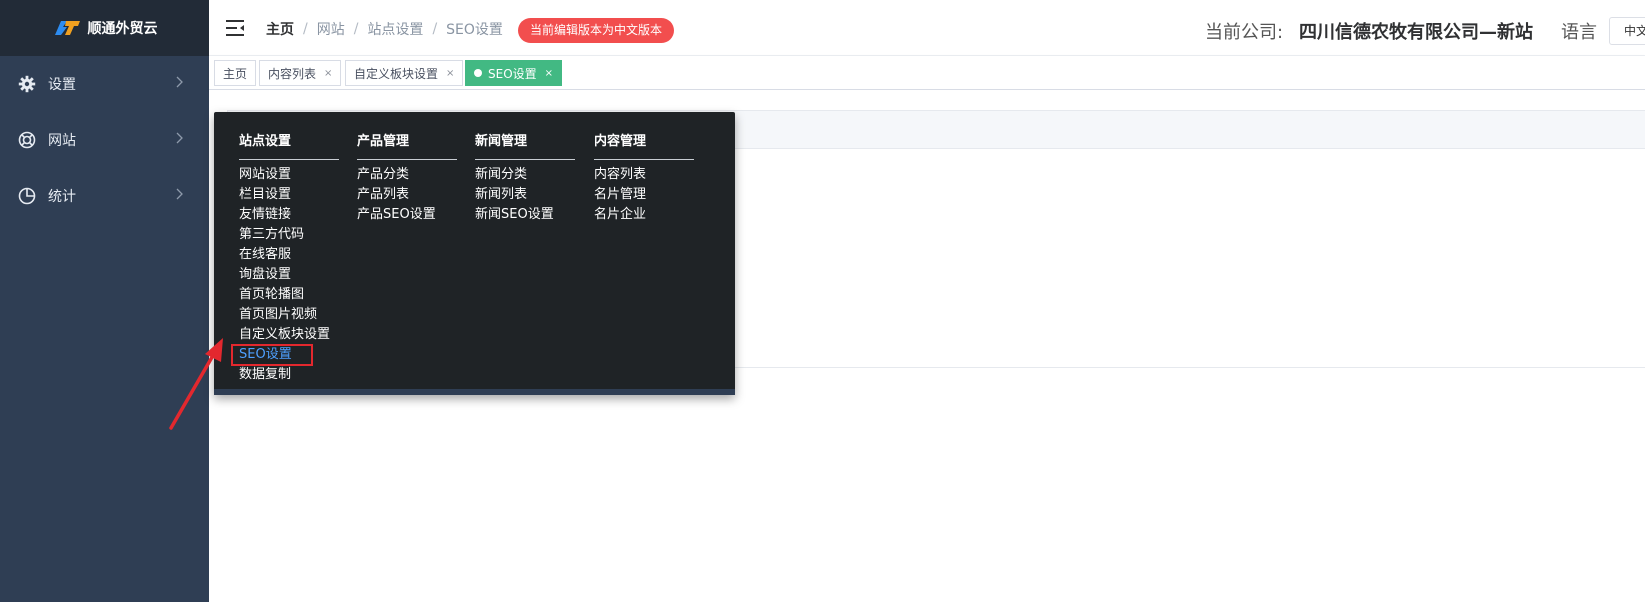  Describe the element at coordinates (644, 175) in the screenshot. I see `menu-item-content-list: 内容列表` at that location.